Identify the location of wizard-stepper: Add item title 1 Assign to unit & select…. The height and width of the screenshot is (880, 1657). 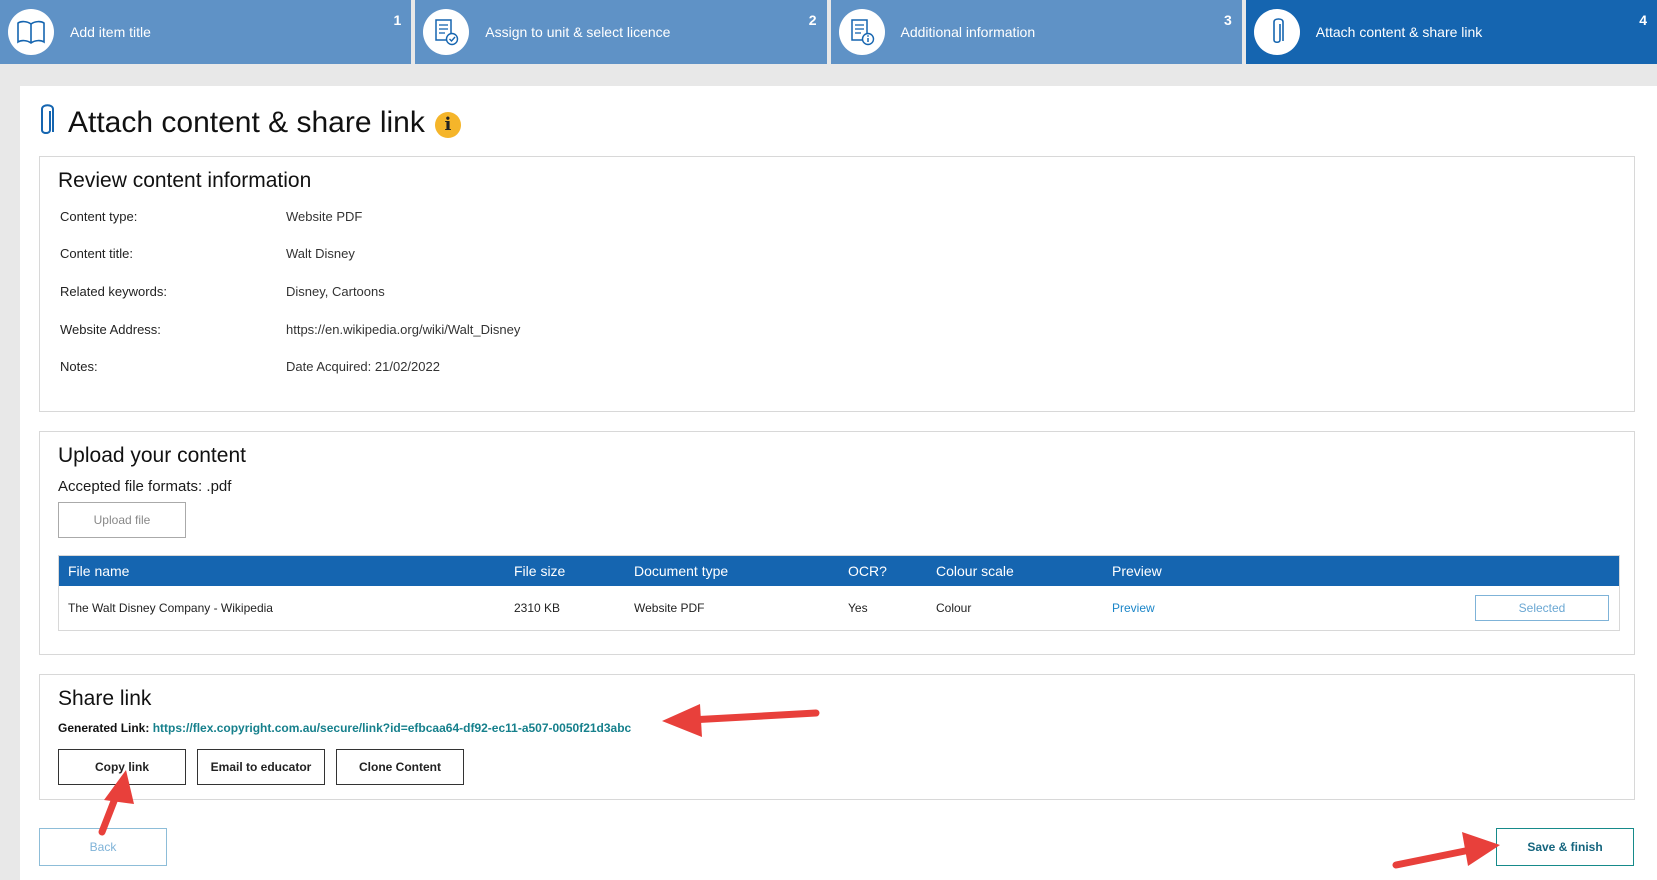
(828, 32).